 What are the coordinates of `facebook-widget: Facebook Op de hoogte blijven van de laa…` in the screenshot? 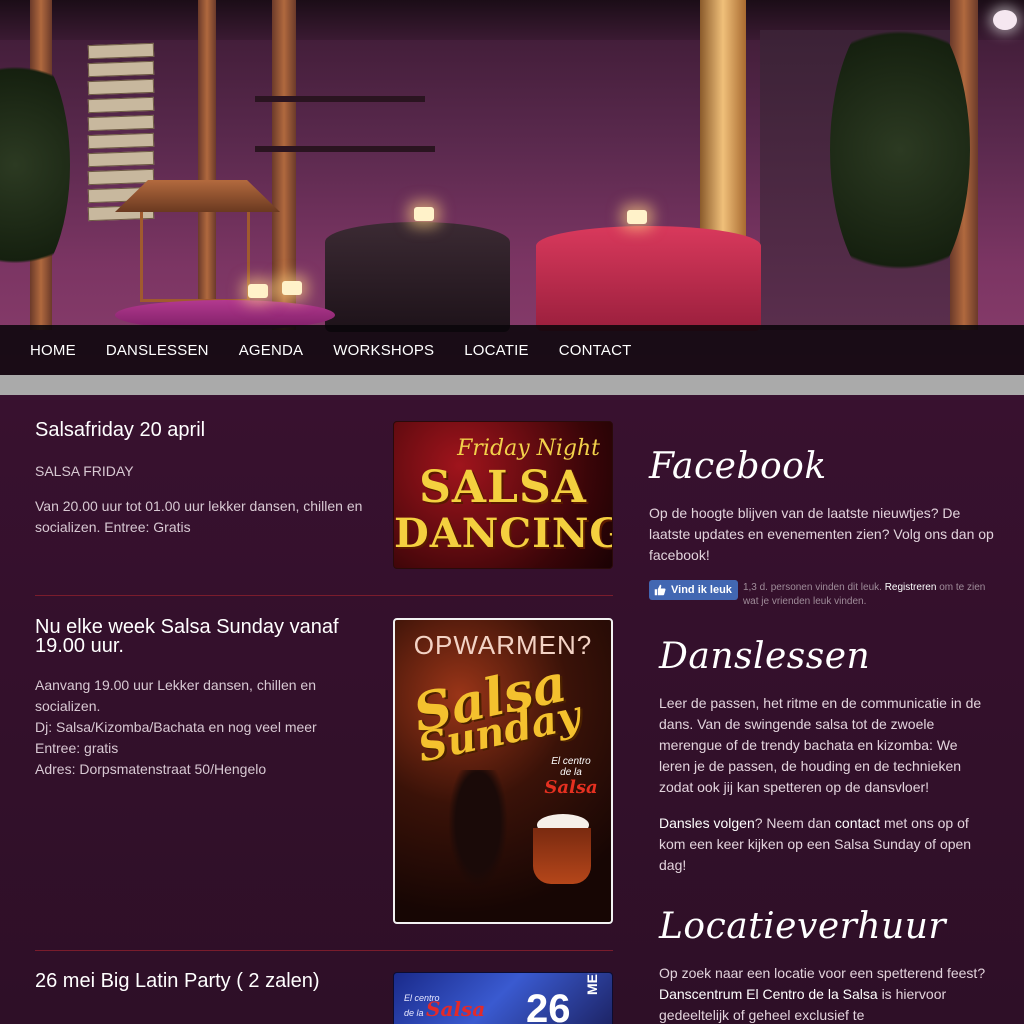 It's located at (821, 506).